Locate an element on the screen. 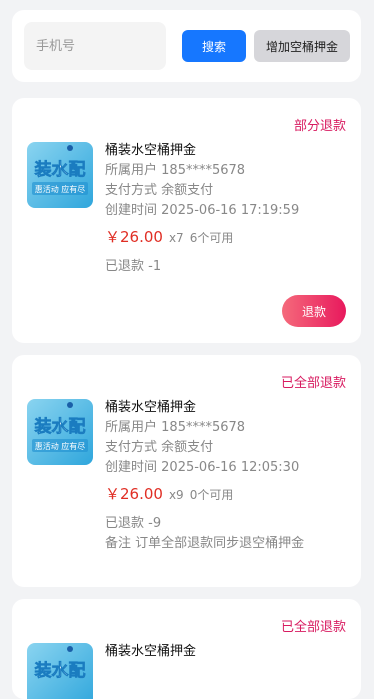 This screenshot has width=374, height=699. price-row: ￥26.00 x9 0个可用 is located at coordinates (228, 494).